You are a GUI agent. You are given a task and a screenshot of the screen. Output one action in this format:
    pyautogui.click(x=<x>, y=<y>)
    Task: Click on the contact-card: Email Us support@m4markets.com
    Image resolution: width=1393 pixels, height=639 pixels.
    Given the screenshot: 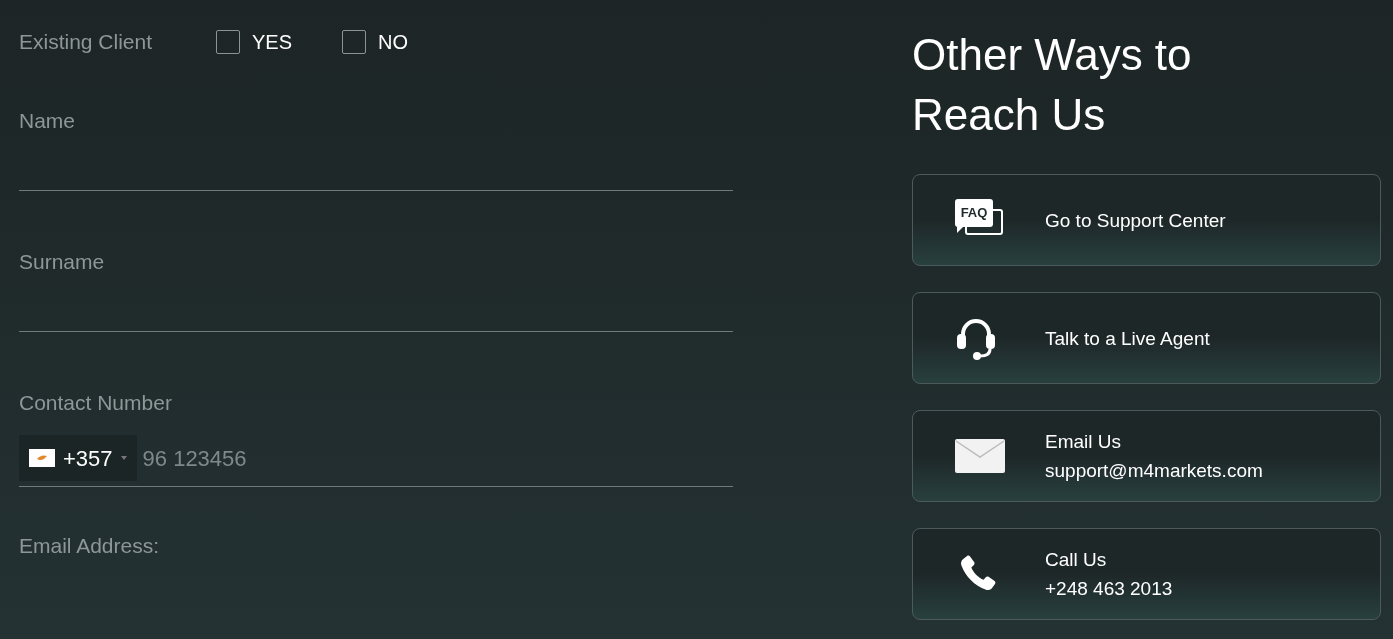 What is the action you would take?
    pyautogui.click(x=1146, y=456)
    